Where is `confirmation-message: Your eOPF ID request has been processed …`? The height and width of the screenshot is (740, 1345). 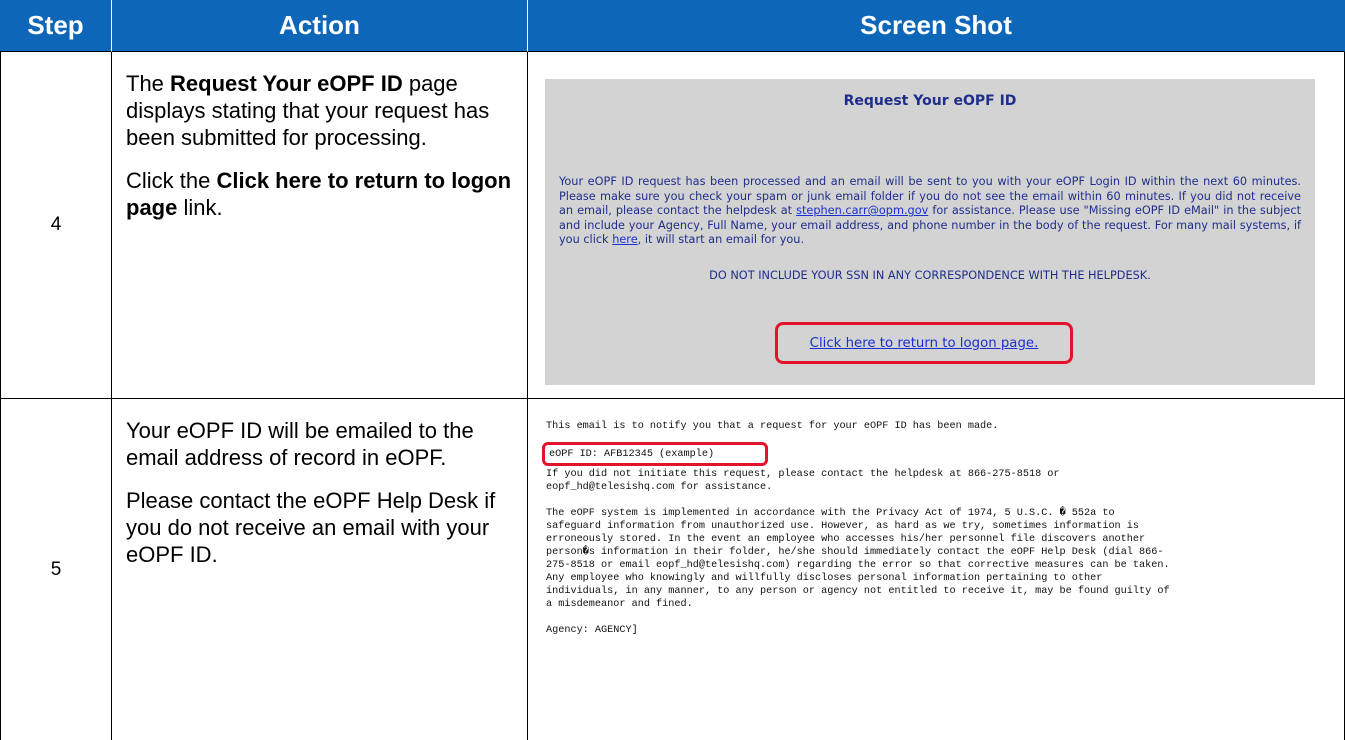
confirmation-message: Your eOPF ID request has been processed … is located at coordinates (930, 211).